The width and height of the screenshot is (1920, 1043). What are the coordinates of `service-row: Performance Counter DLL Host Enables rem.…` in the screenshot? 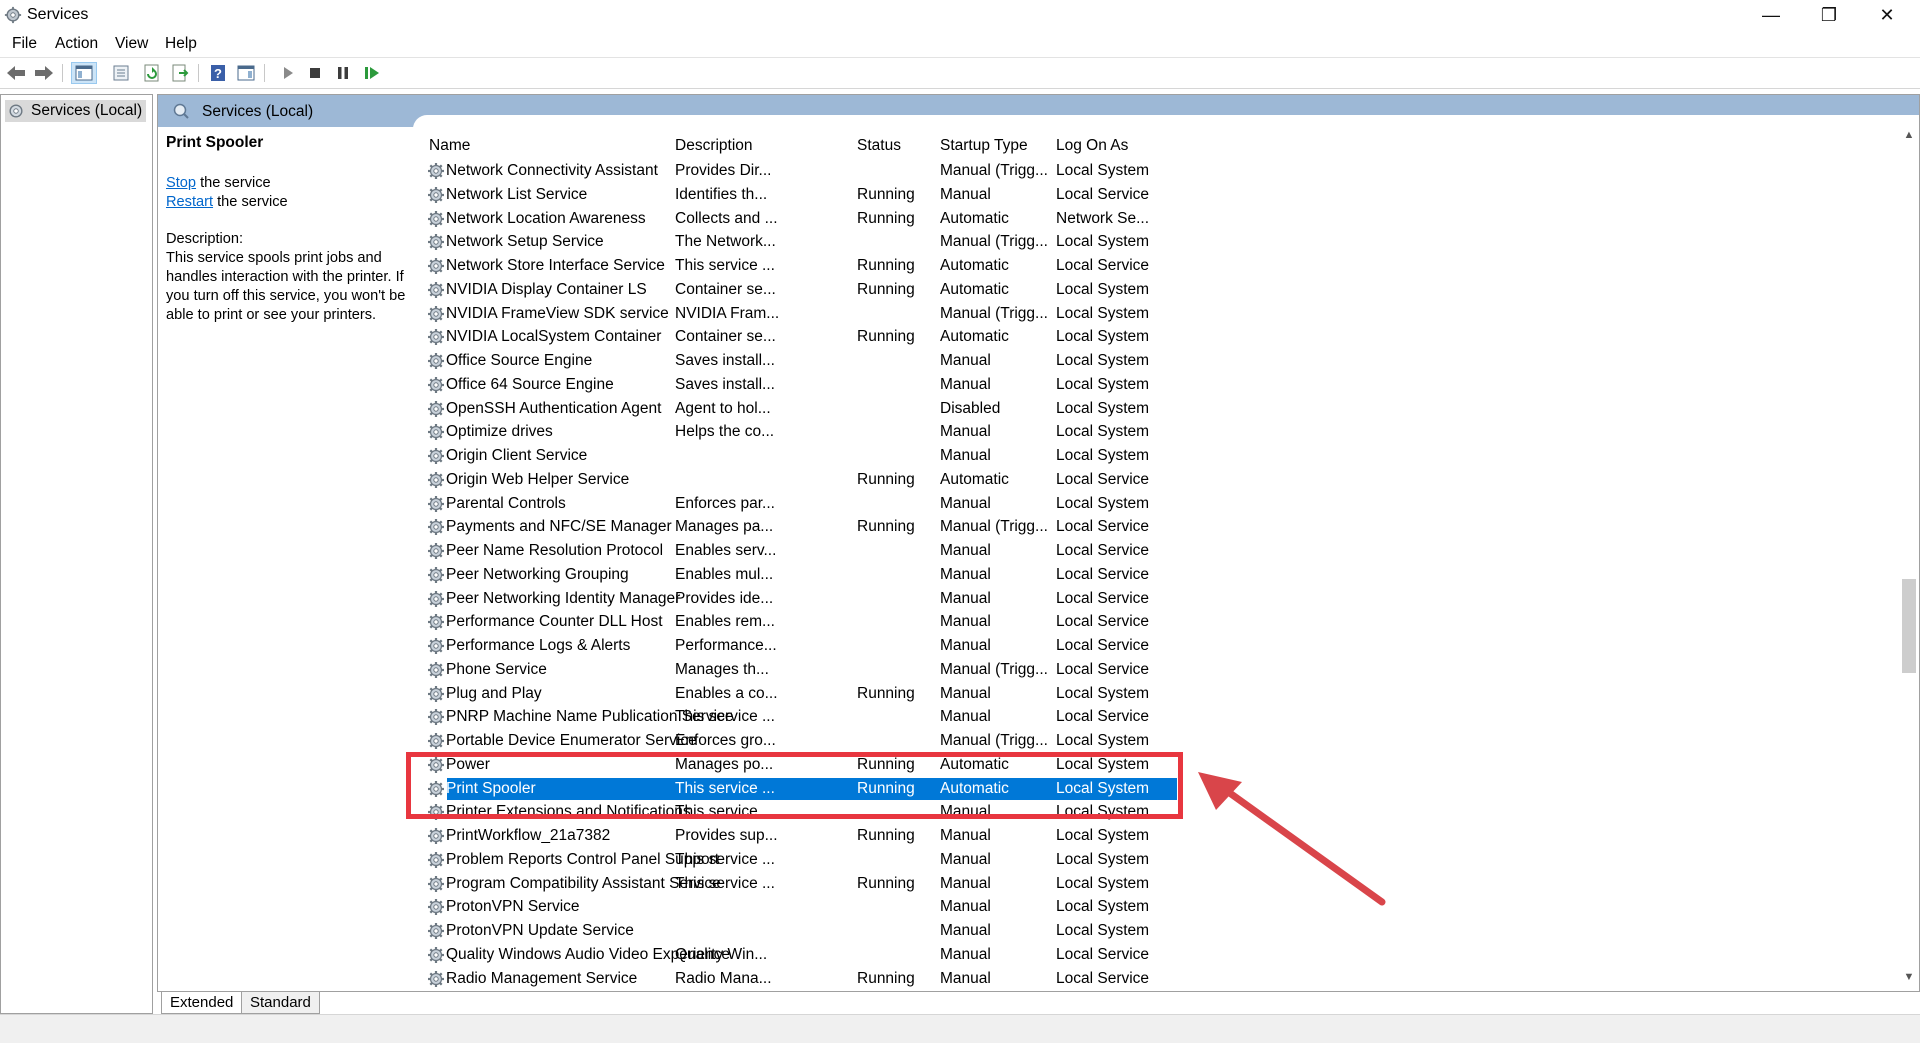 It's located at (1155, 622).